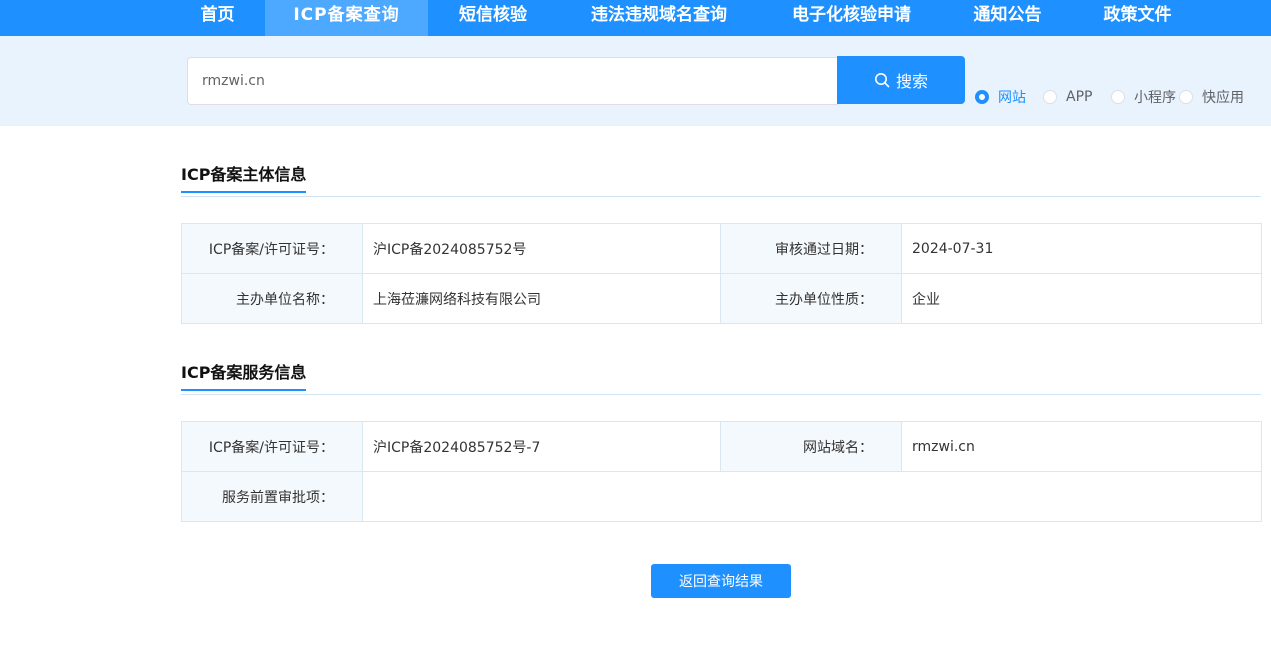 The width and height of the screenshot is (1271, 665). I want to click on radio-website: 网站, so click(1000, 97).